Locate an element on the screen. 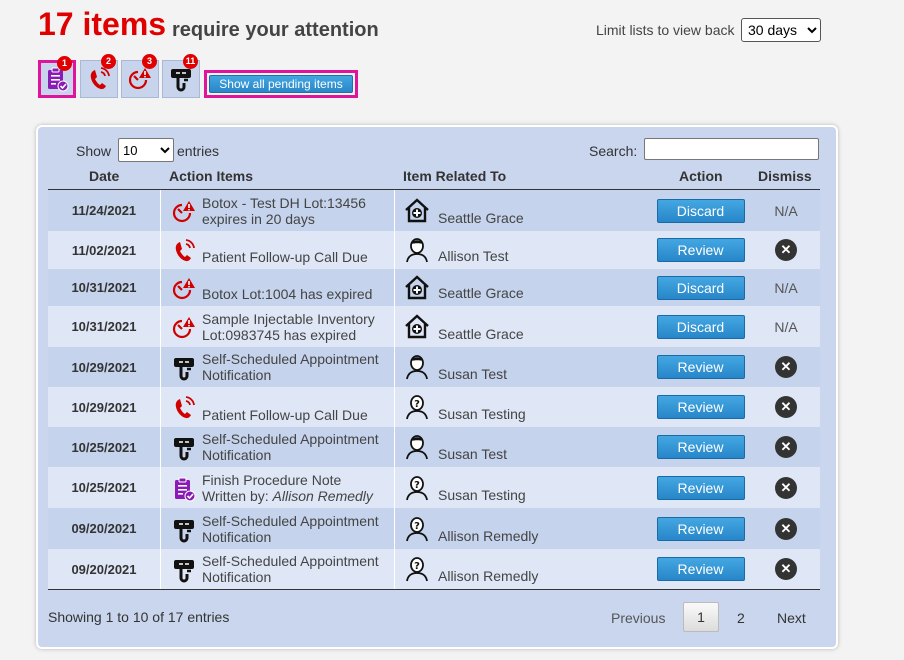 This screenshot has width=904, height=660. entries-label: entries is located at coordinates (198, 151).